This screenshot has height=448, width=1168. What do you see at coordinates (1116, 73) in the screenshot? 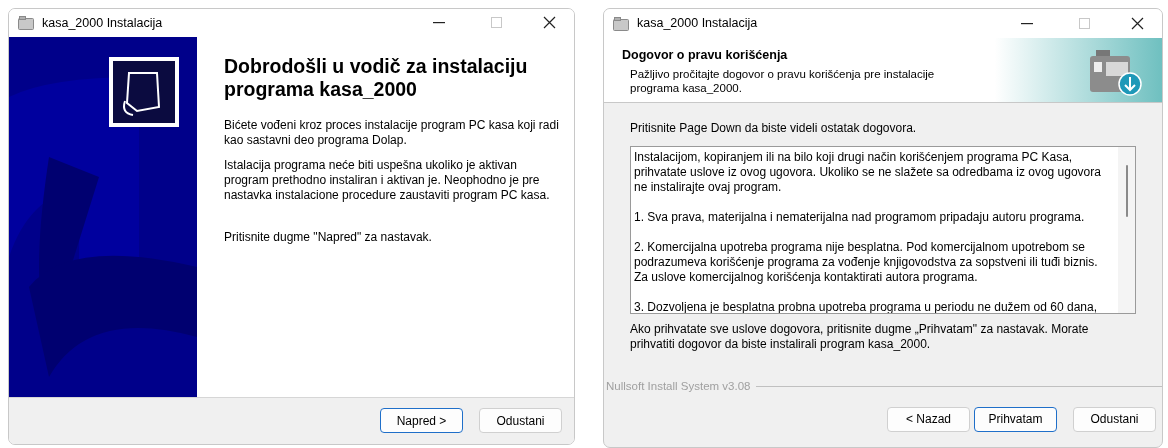
I see `installer-package-icon` at bounding box center [1116, 73].